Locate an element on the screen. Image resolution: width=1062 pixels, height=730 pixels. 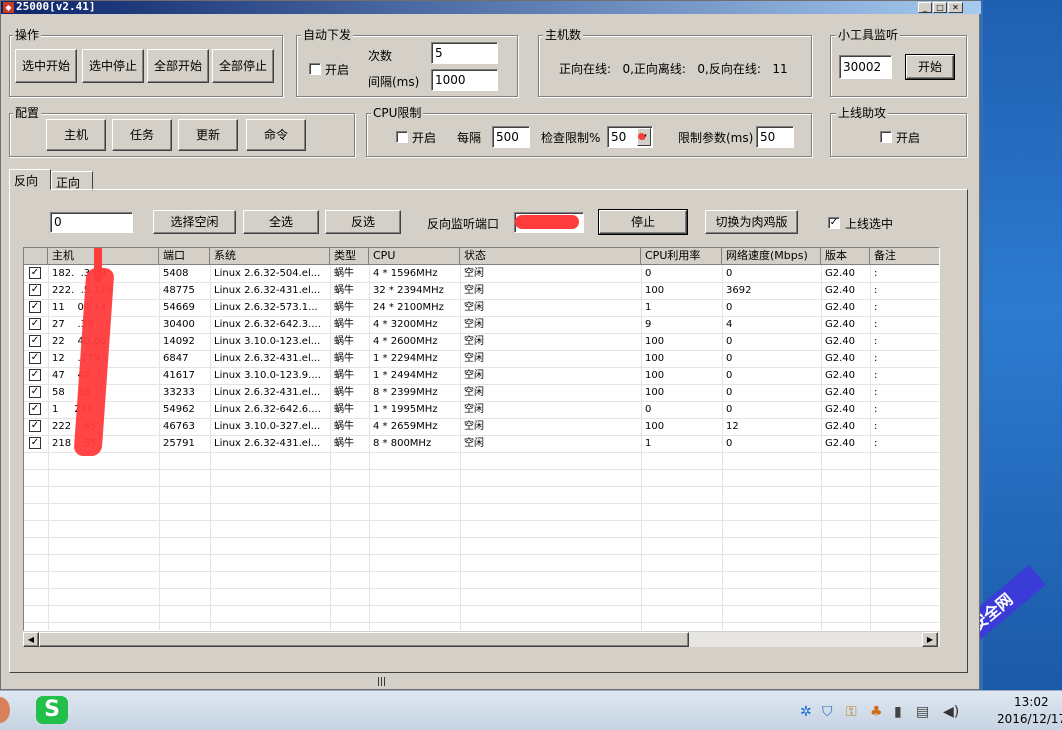
cell-type: 蜗牛 is located at coordinates (344, 358).